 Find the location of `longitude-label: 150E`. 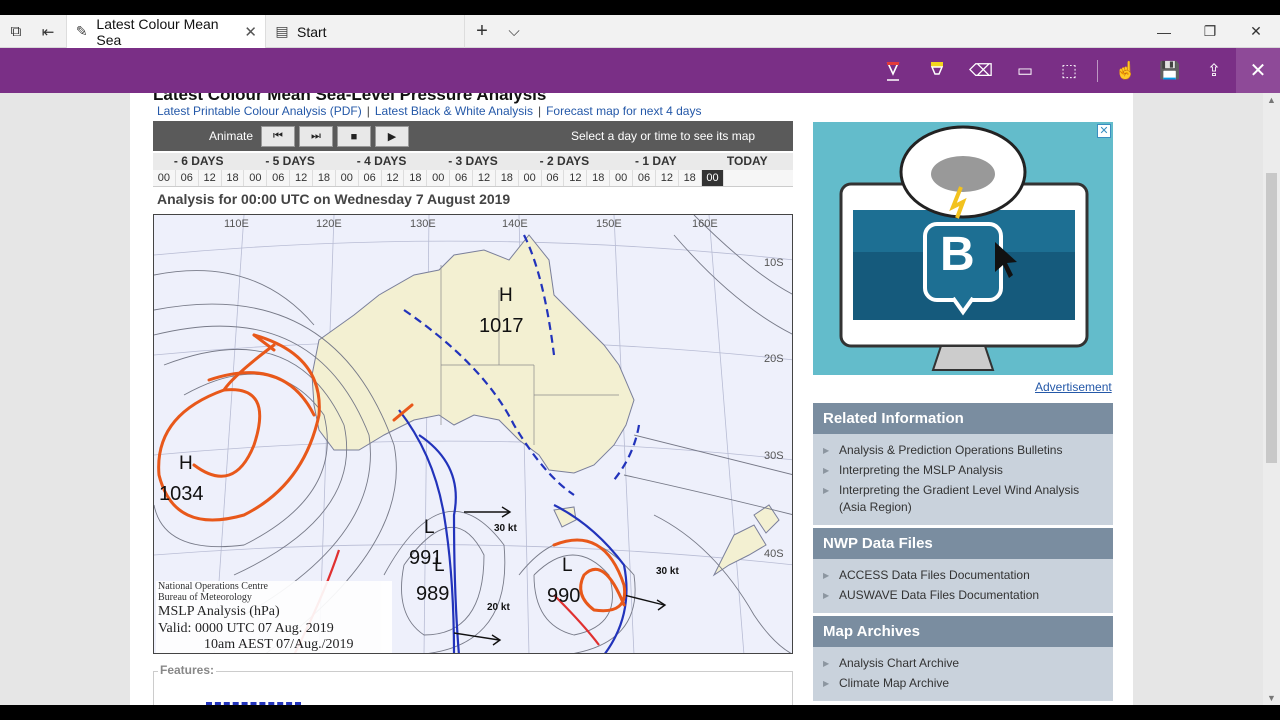

longitude-label: 150E is located at coordinates (609, 224).